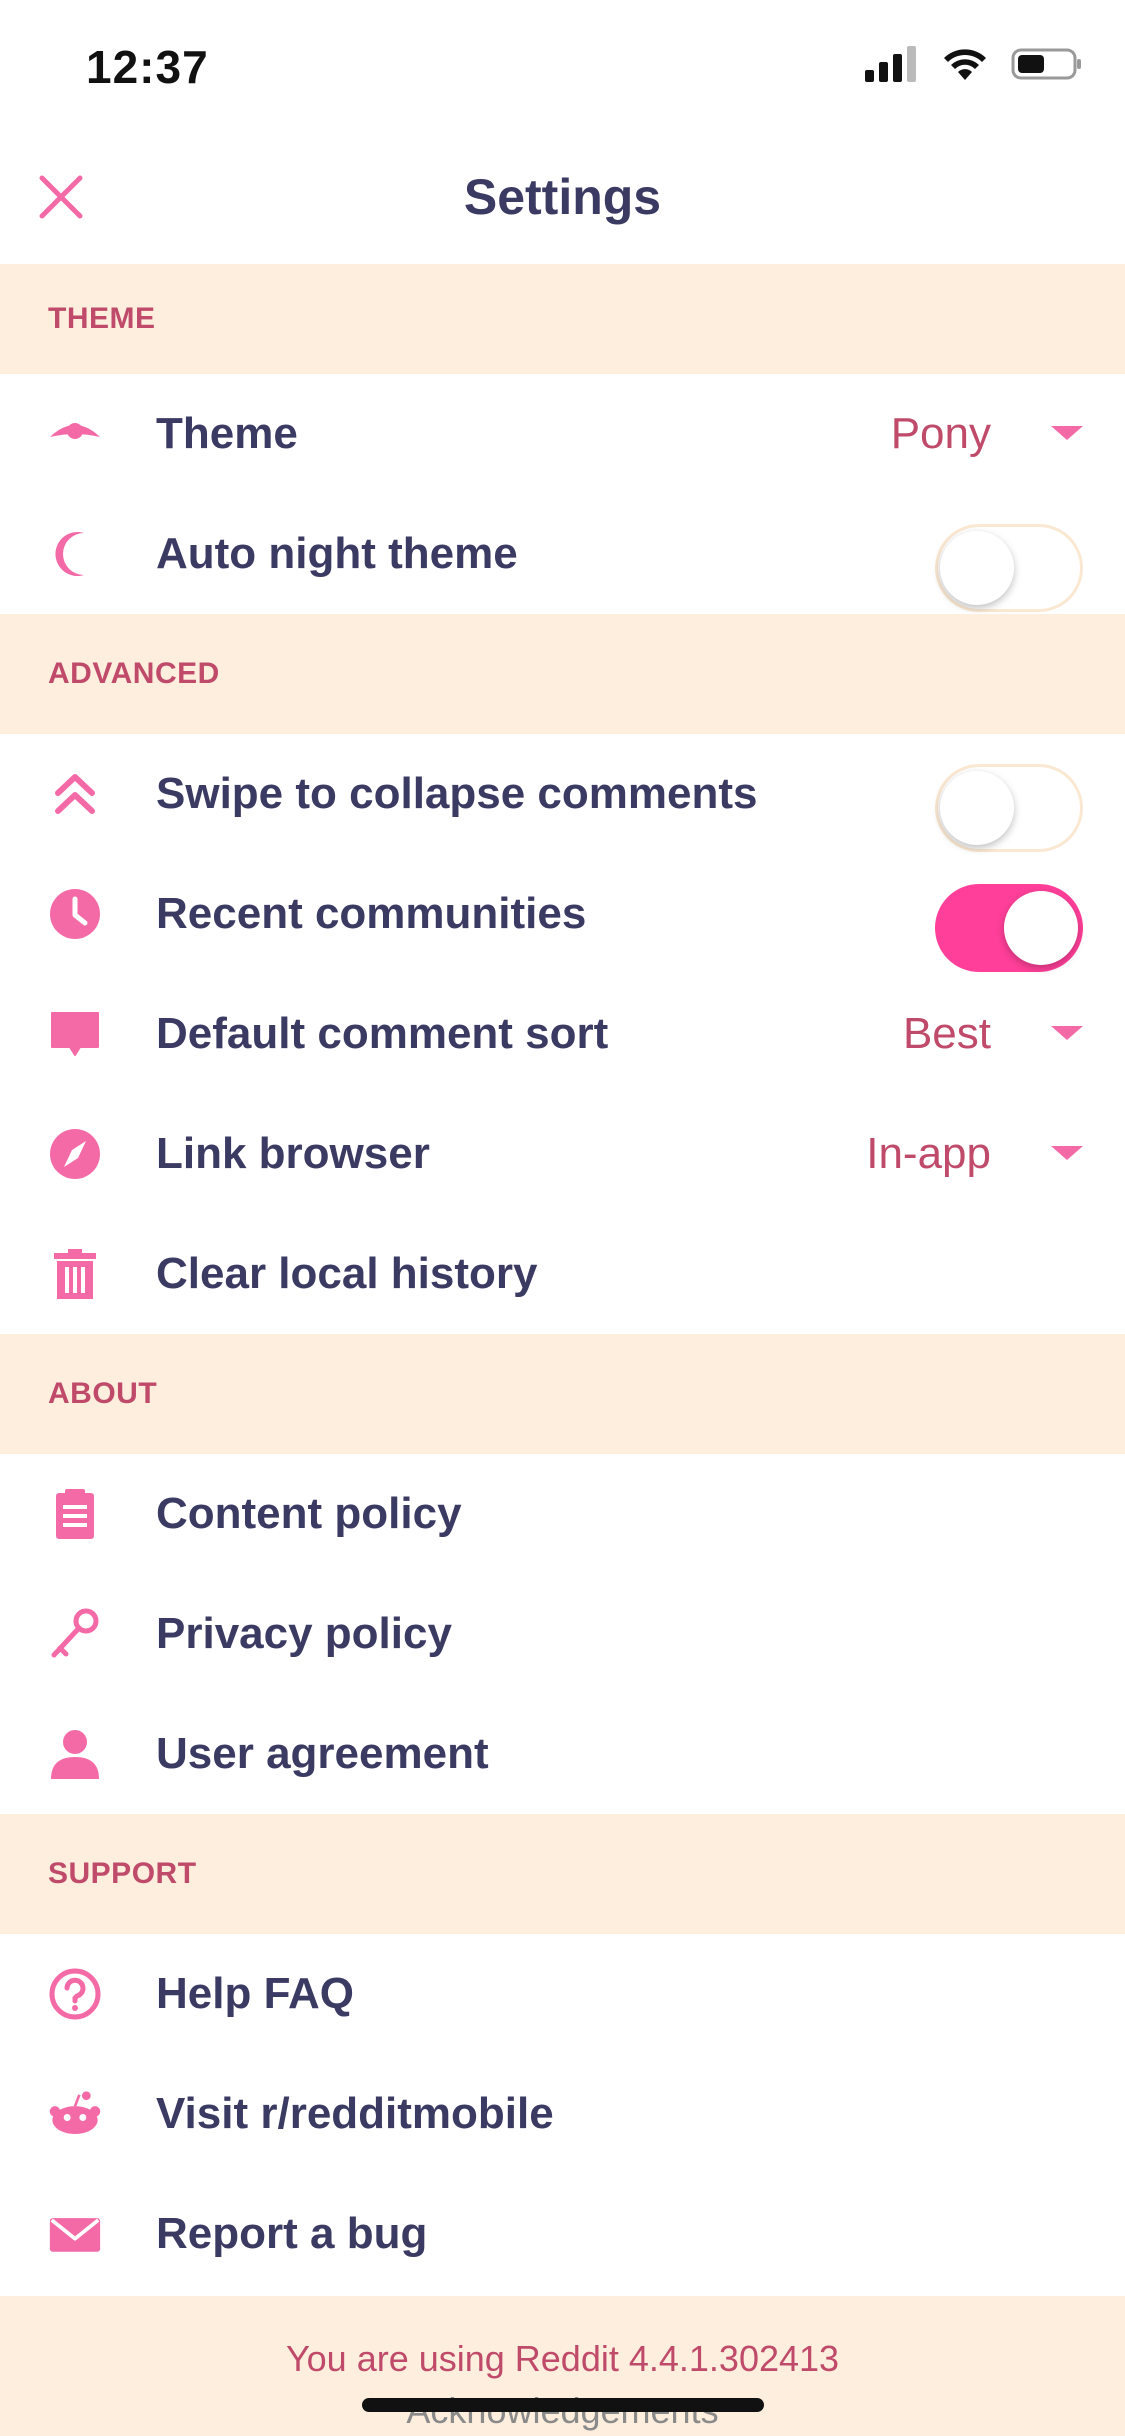 Image resolution: width=1125 pixels, height=2436 pixels. Describe the element at coordinates (292, 2233) in the screenshot. I see `setting-label-report-bug: Report a bug` at that location.